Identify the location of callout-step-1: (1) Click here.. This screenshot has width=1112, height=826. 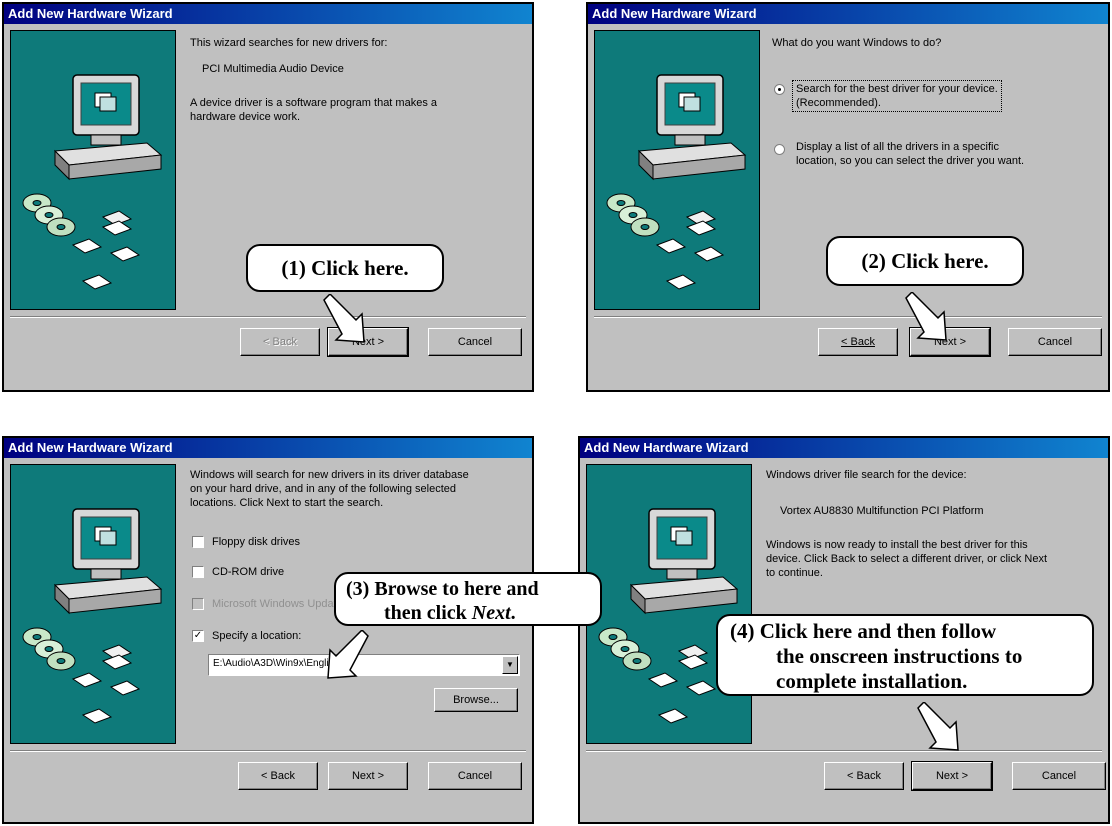
(345, 268).